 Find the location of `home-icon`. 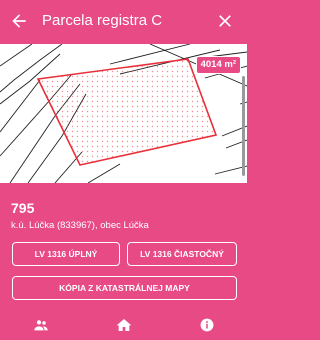

home-icon is located at coordinates (124, 325).